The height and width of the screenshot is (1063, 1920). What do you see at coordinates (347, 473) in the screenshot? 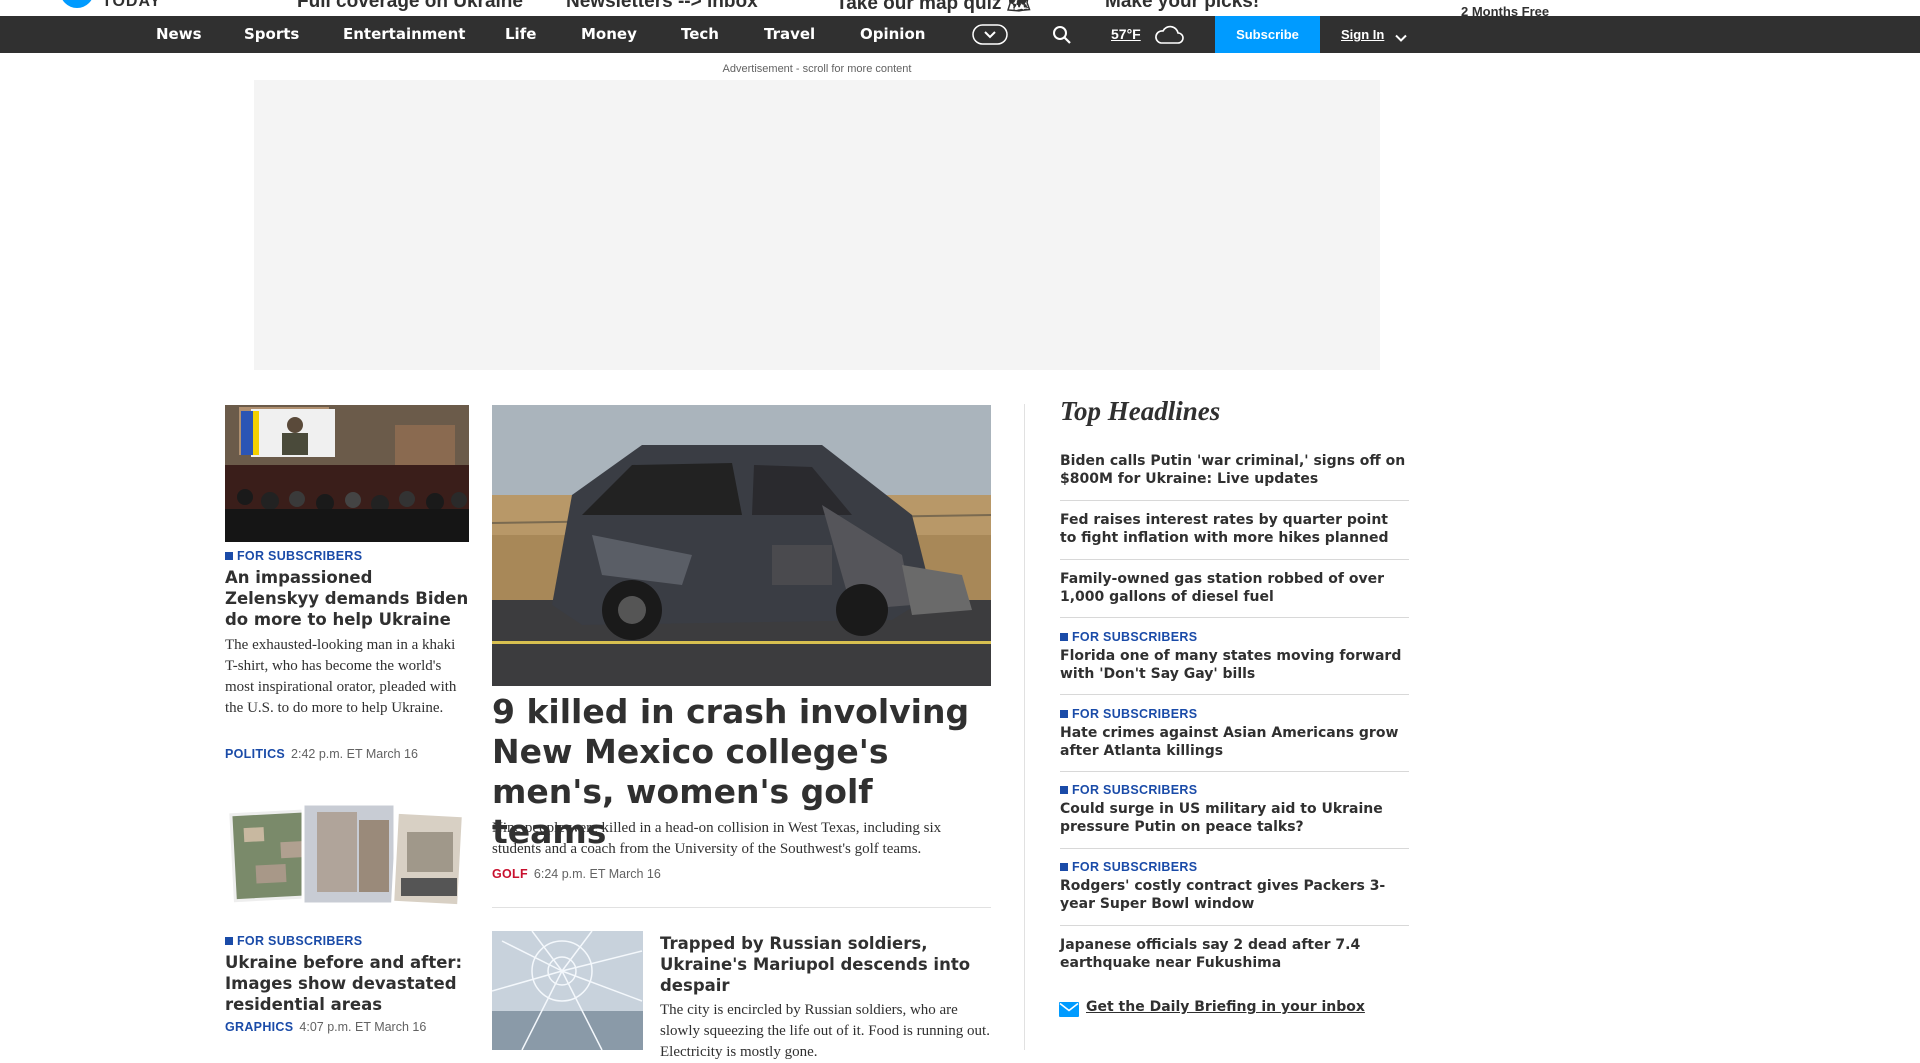
I see `zelenskyy-address-image` at bounding box center [347, 473].